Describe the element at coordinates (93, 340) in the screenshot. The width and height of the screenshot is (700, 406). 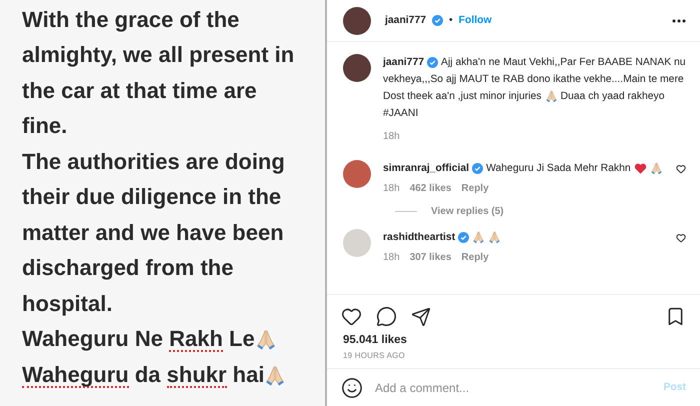
I see `note-text: Waheguru Ne` at that location.